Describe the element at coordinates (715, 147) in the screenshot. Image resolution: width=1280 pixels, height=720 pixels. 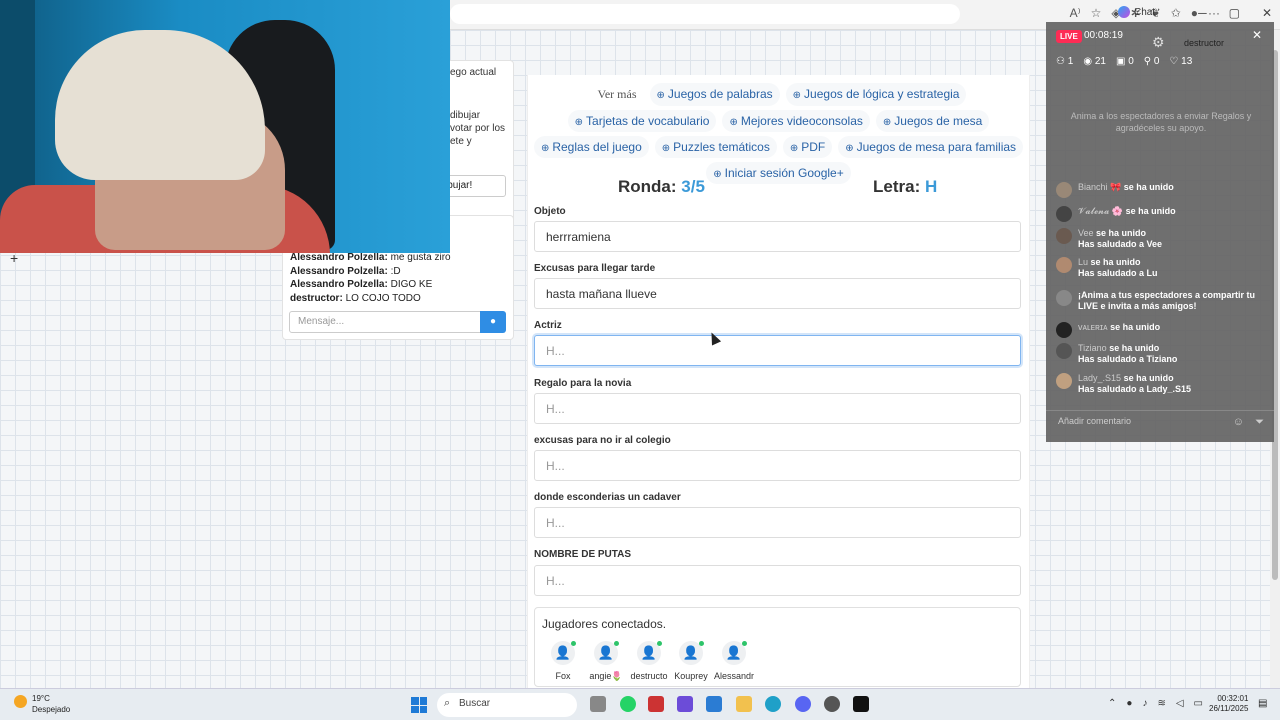
I see `link-chip: ⊕ Puzzles temáticos` at that location.